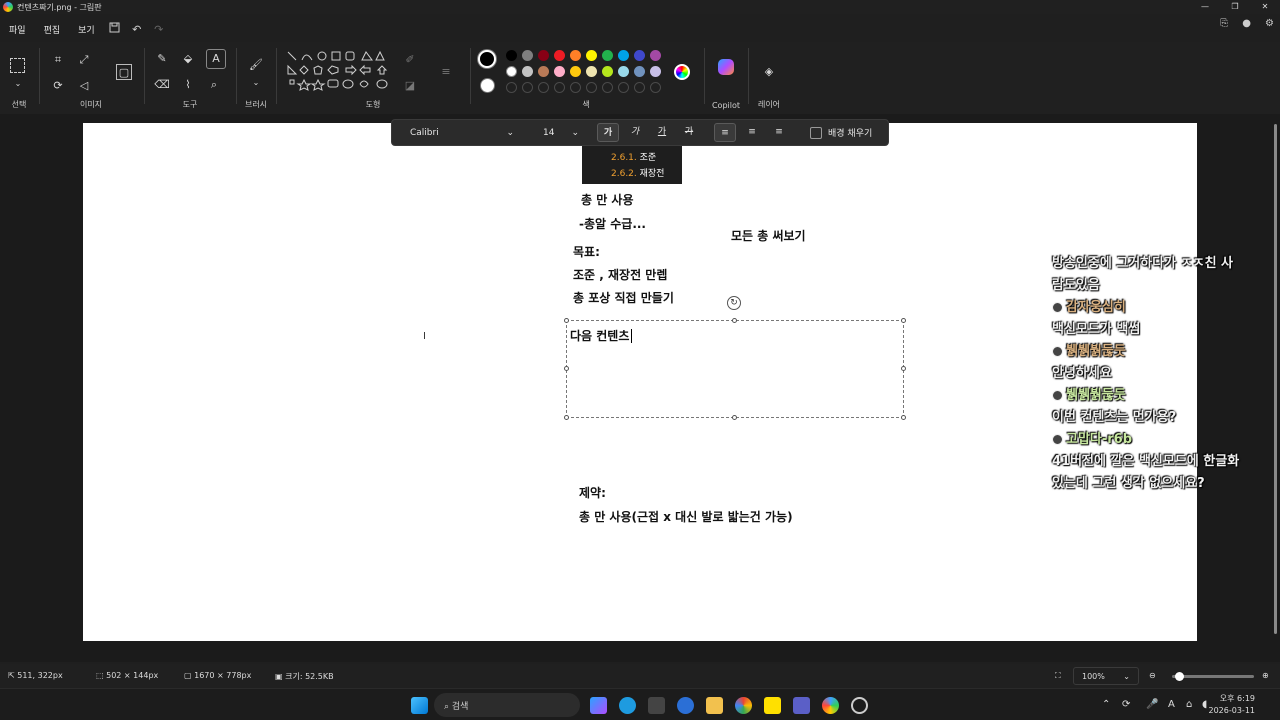 Image resolution: width=1280 pixels, height=720 pixels. I want to click on chevron-down-icon: ⌄, so click(256, 83).